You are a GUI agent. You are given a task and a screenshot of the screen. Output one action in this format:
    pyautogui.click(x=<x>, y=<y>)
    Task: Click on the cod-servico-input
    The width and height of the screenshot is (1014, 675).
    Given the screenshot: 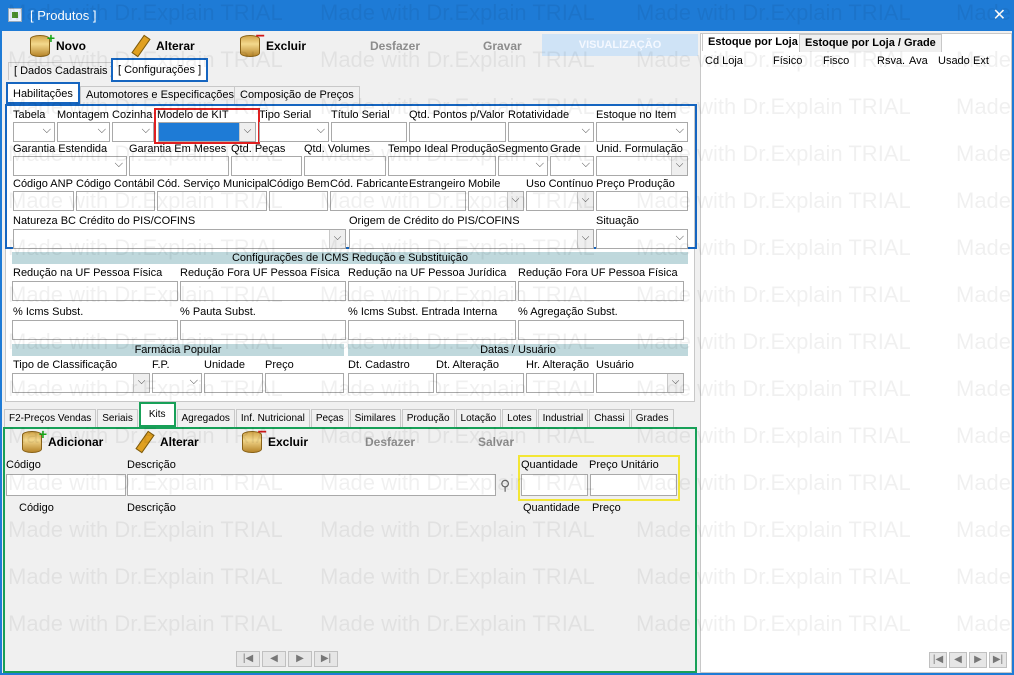 What is the action you would take?
    pyautogui.click(x=212, y=201)
    